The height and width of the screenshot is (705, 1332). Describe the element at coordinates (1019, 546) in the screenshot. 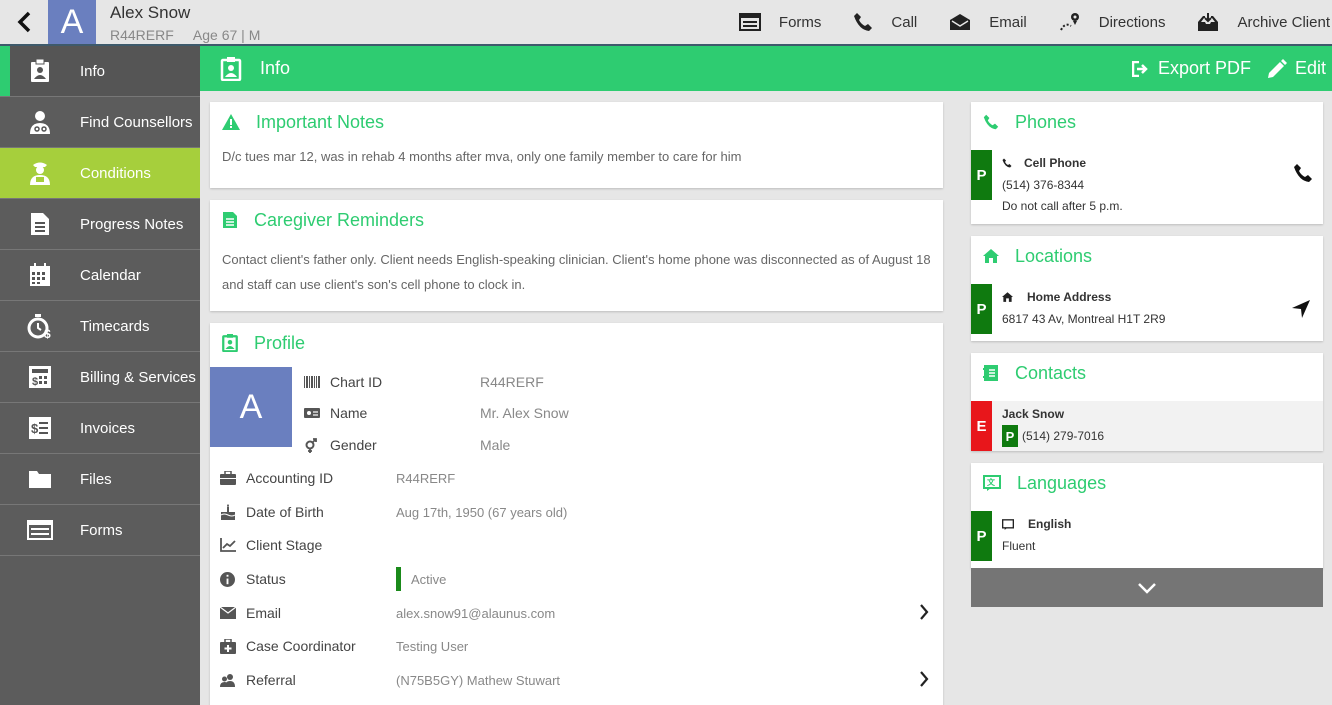

I see `language-level: Fluent` at that location.